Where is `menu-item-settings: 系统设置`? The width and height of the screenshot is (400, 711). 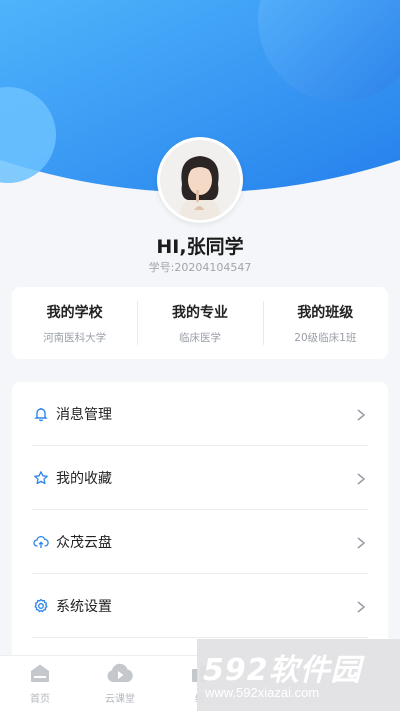 menu-item-settings: 系统设置 is located at coordinates (200, 606).